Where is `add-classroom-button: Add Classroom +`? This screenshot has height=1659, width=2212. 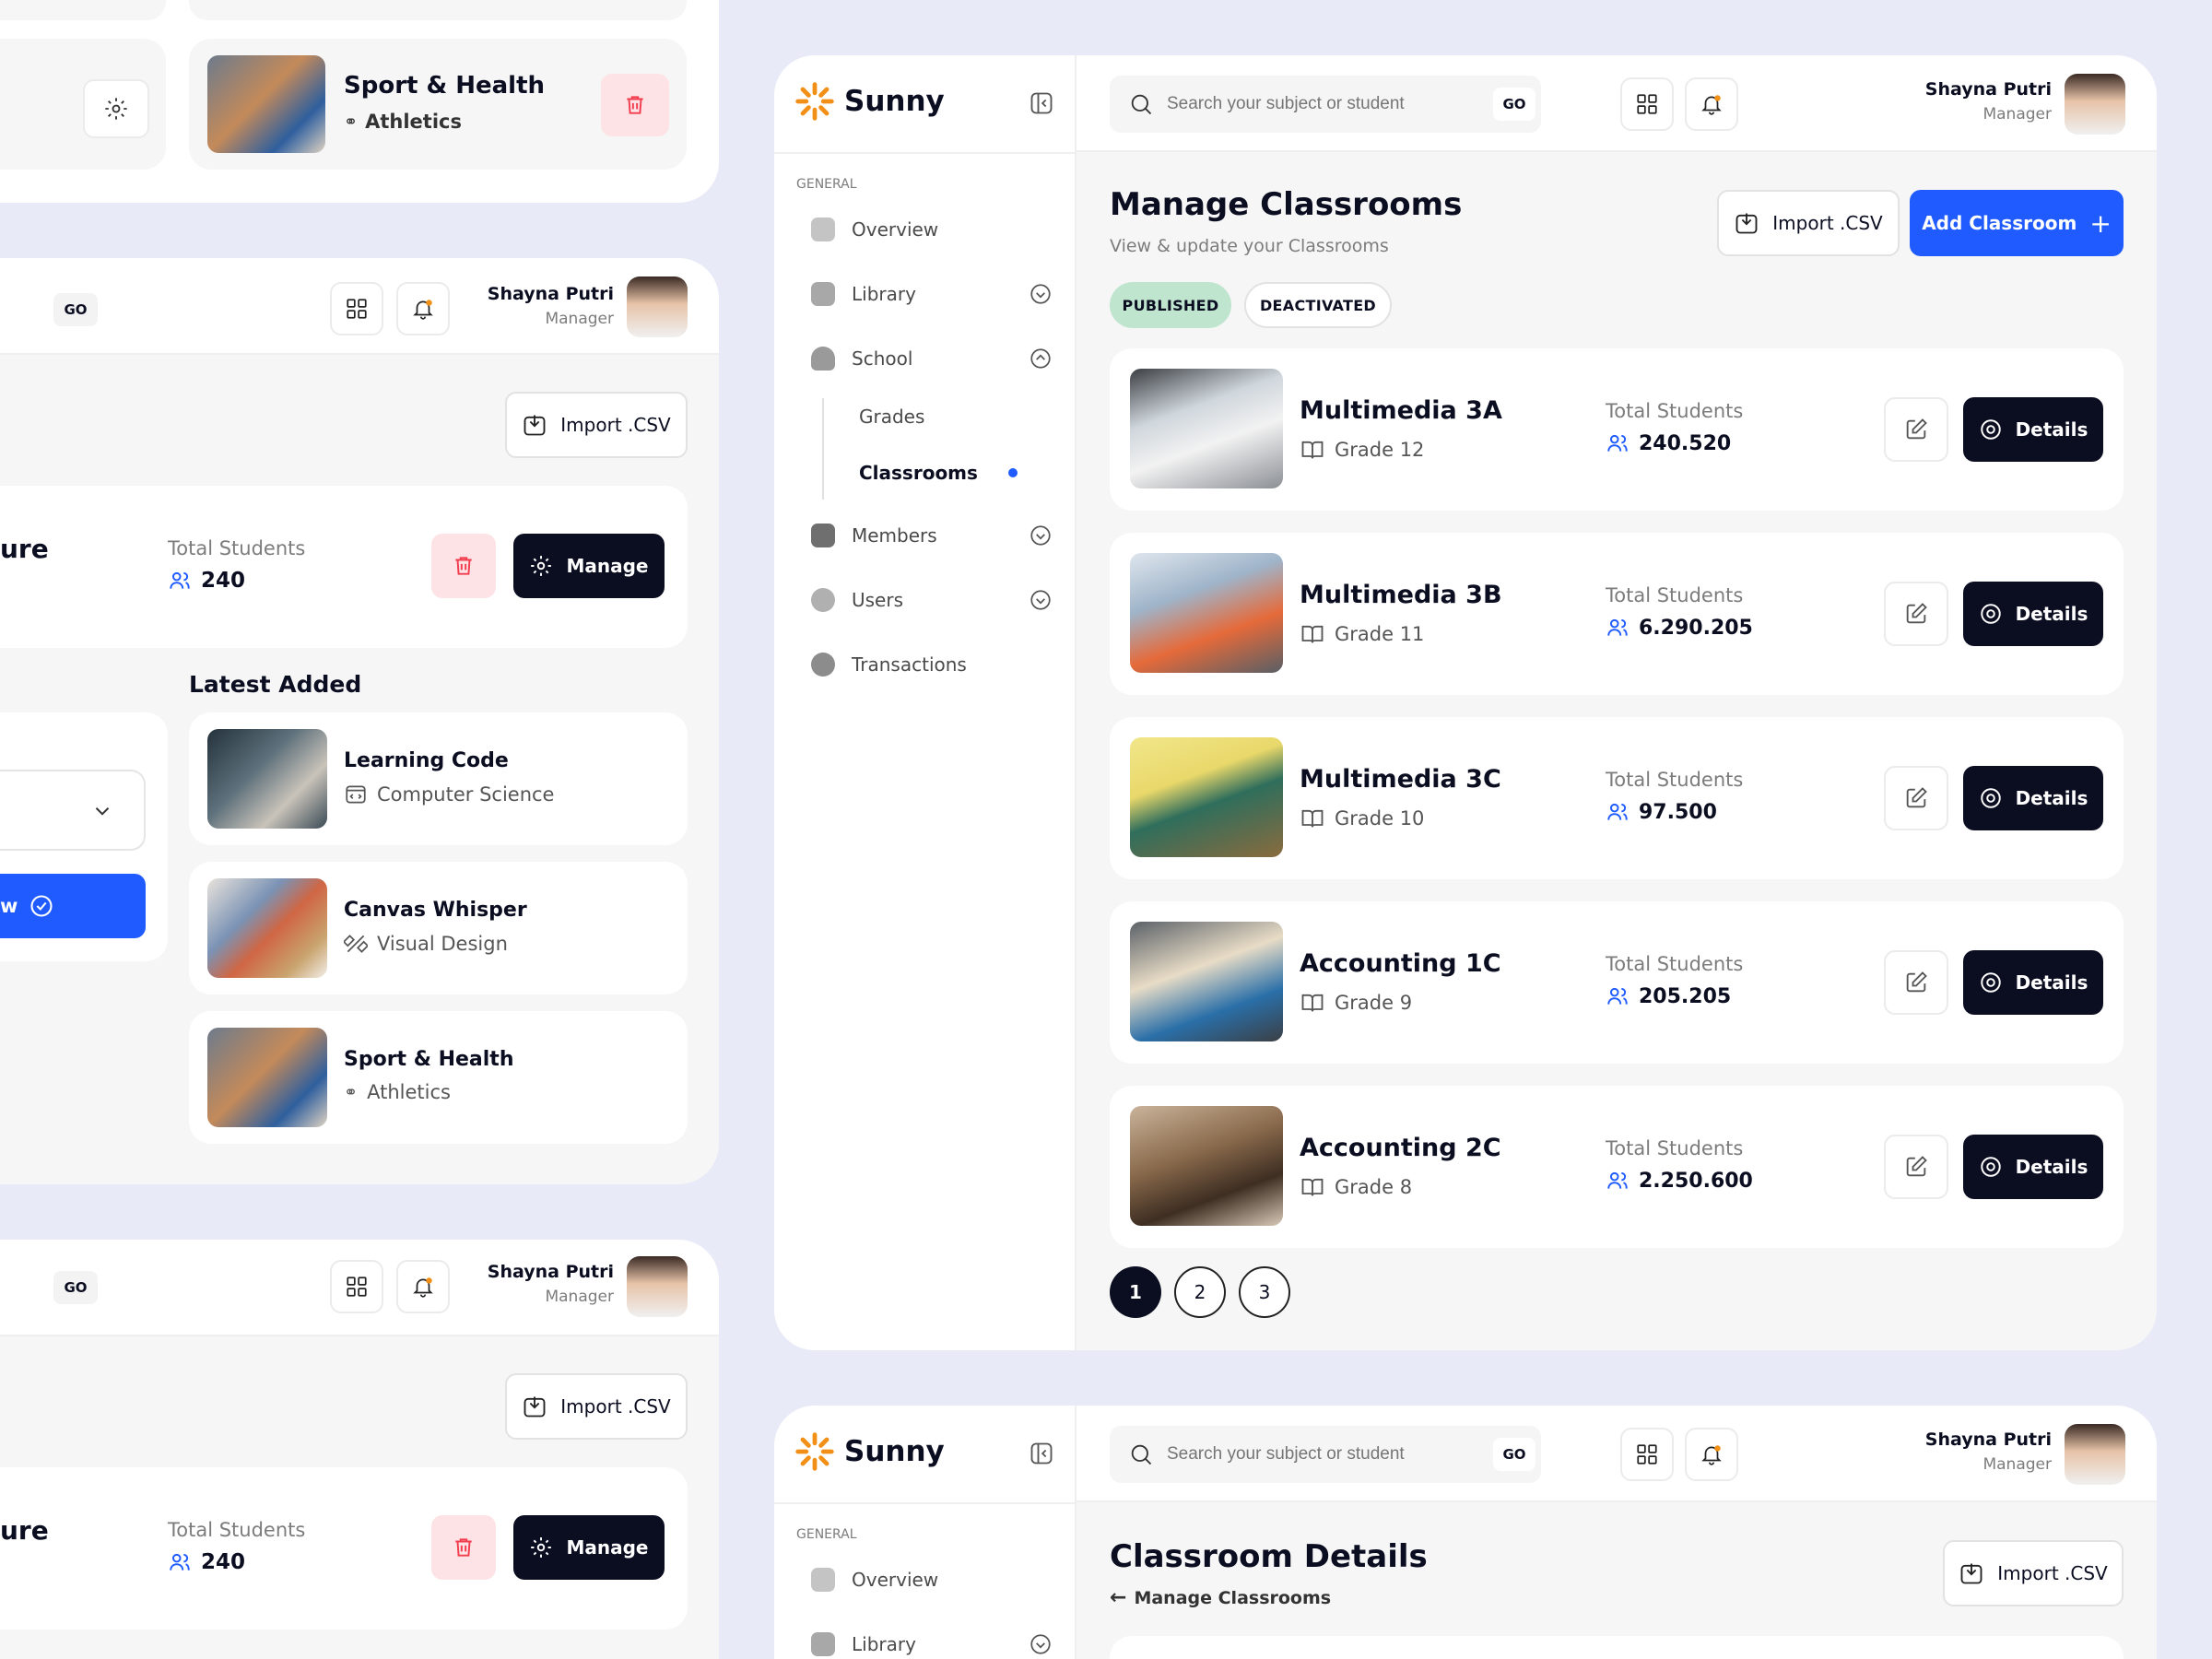 add-classroom-button: Add Classroom + is located at coordinates (2017, 223).